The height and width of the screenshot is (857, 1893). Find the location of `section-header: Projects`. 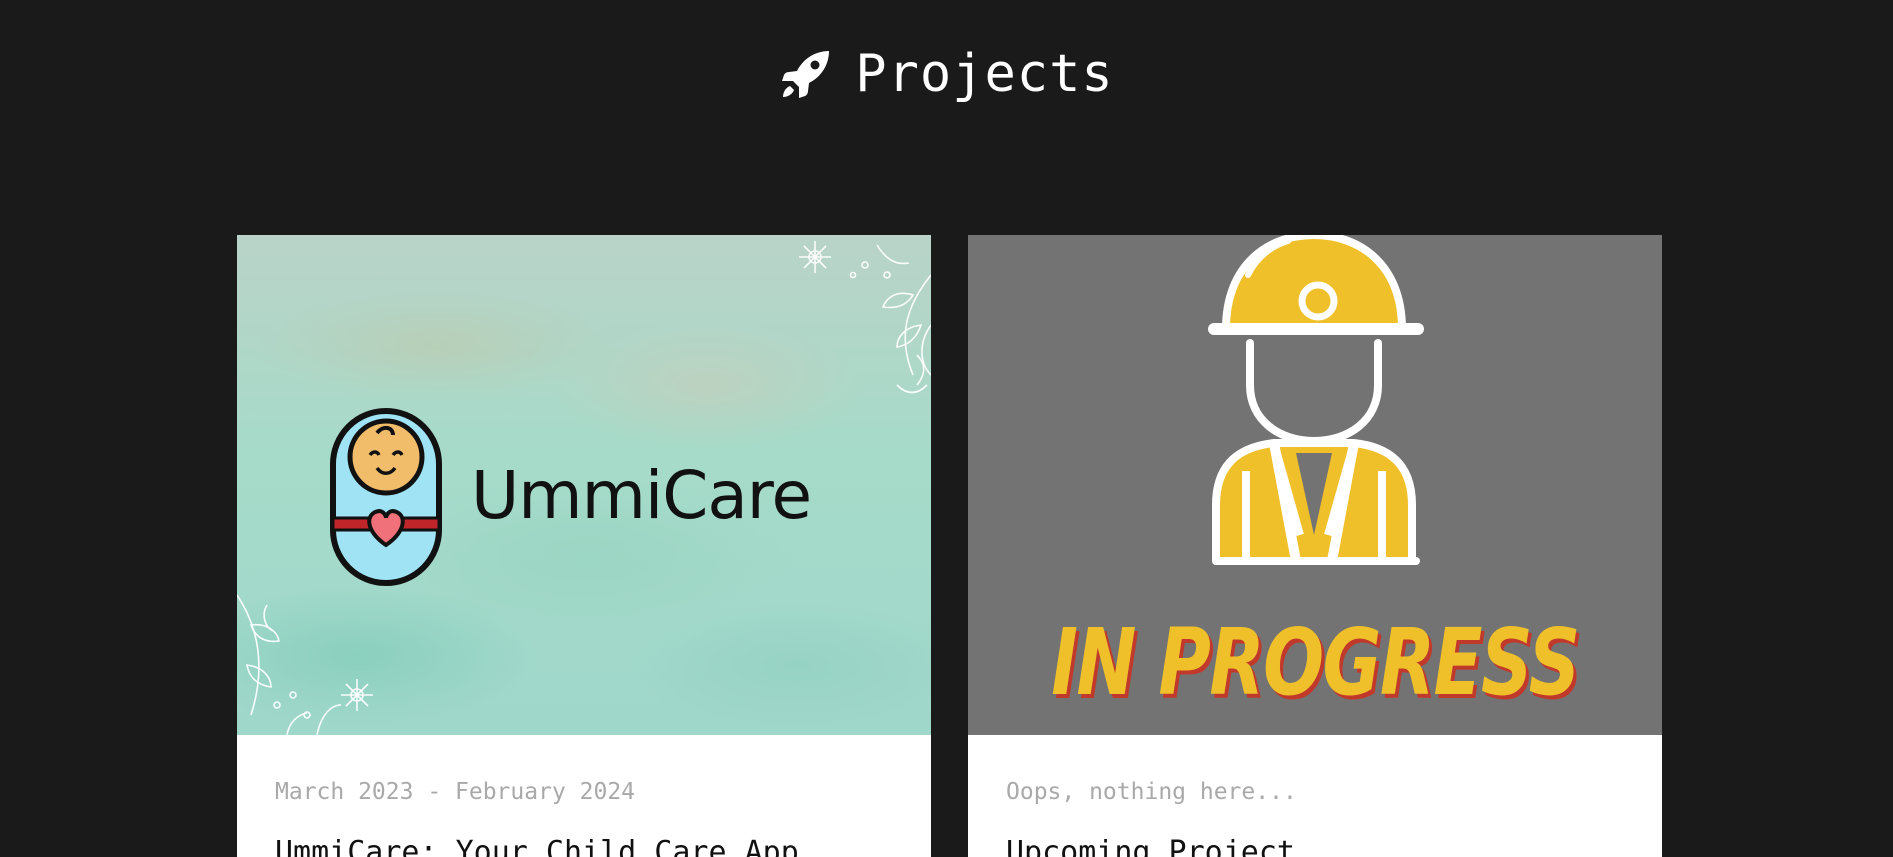

section-header: Projects is located at coordinates (946, 74).